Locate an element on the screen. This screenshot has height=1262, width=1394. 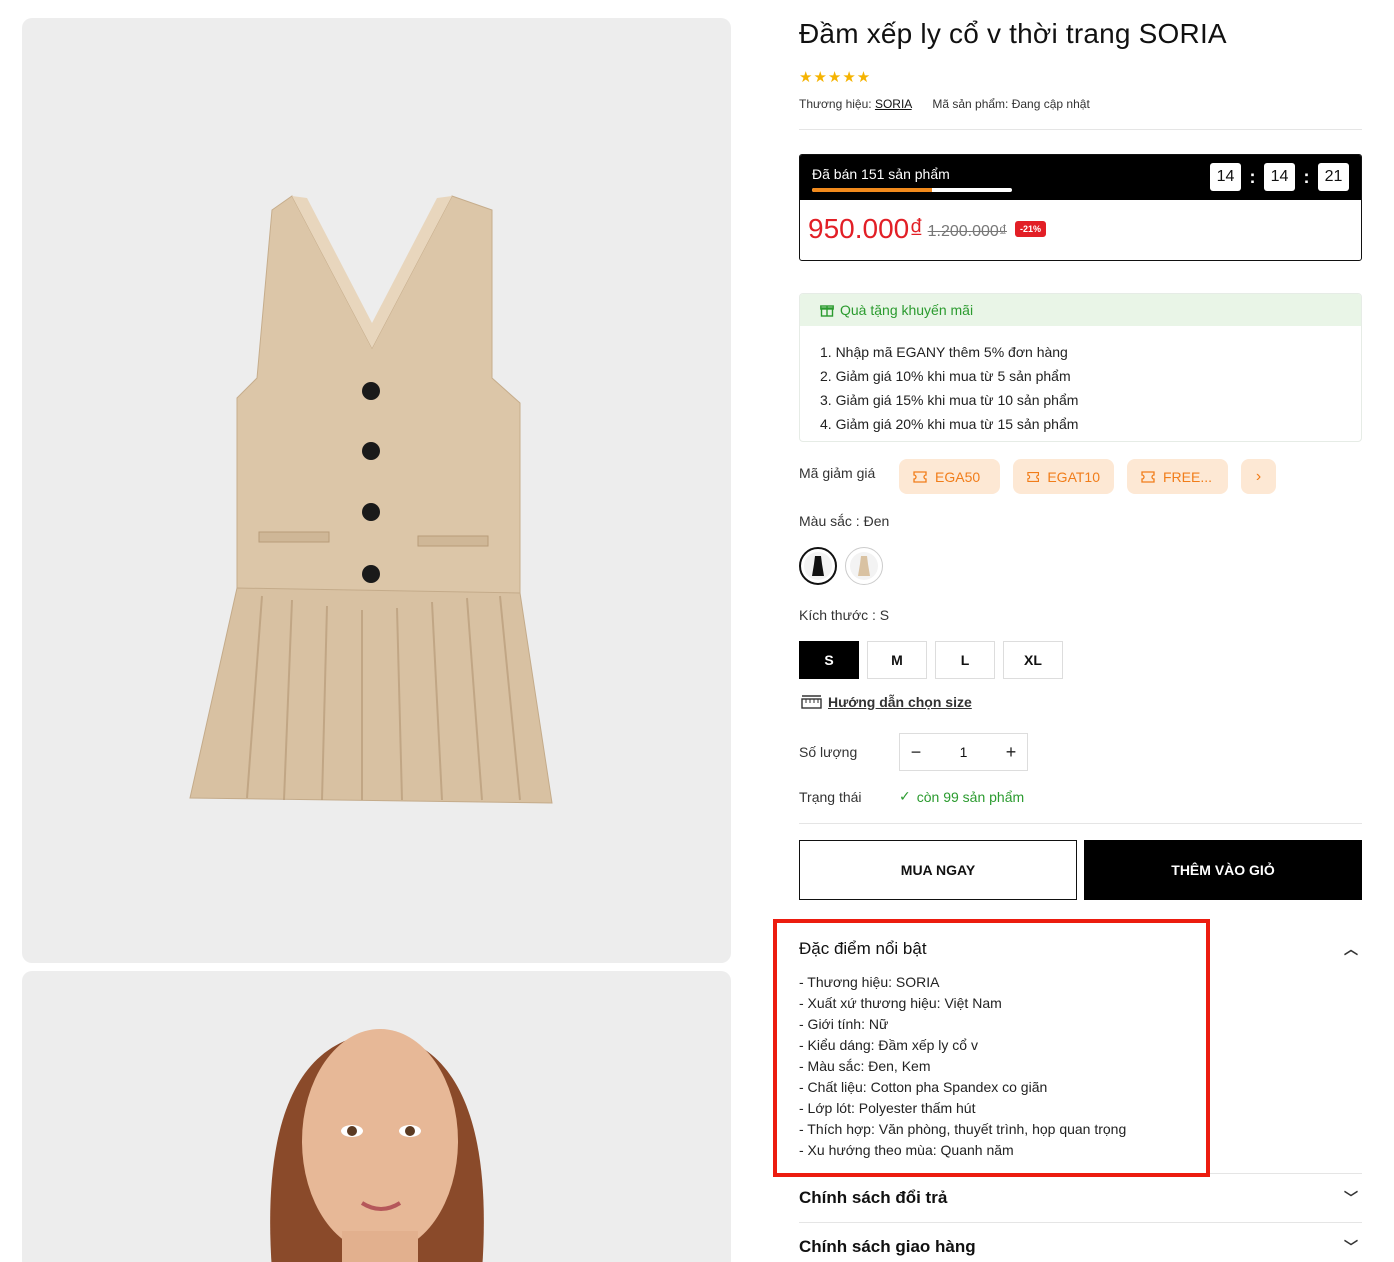
feature-item: - Xu hướng theo mùa: Quanh năm is located at coordinates (906, 1150).